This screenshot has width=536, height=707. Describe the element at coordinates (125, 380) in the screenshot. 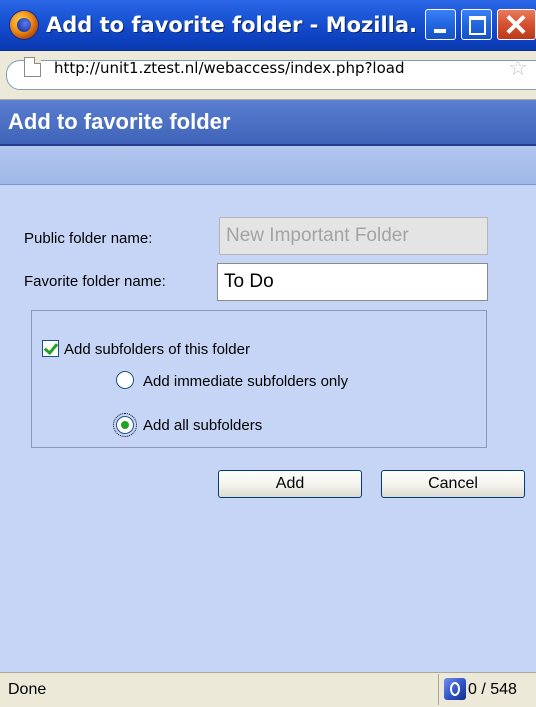

I see `radio-immediate-subfolders` at that location.